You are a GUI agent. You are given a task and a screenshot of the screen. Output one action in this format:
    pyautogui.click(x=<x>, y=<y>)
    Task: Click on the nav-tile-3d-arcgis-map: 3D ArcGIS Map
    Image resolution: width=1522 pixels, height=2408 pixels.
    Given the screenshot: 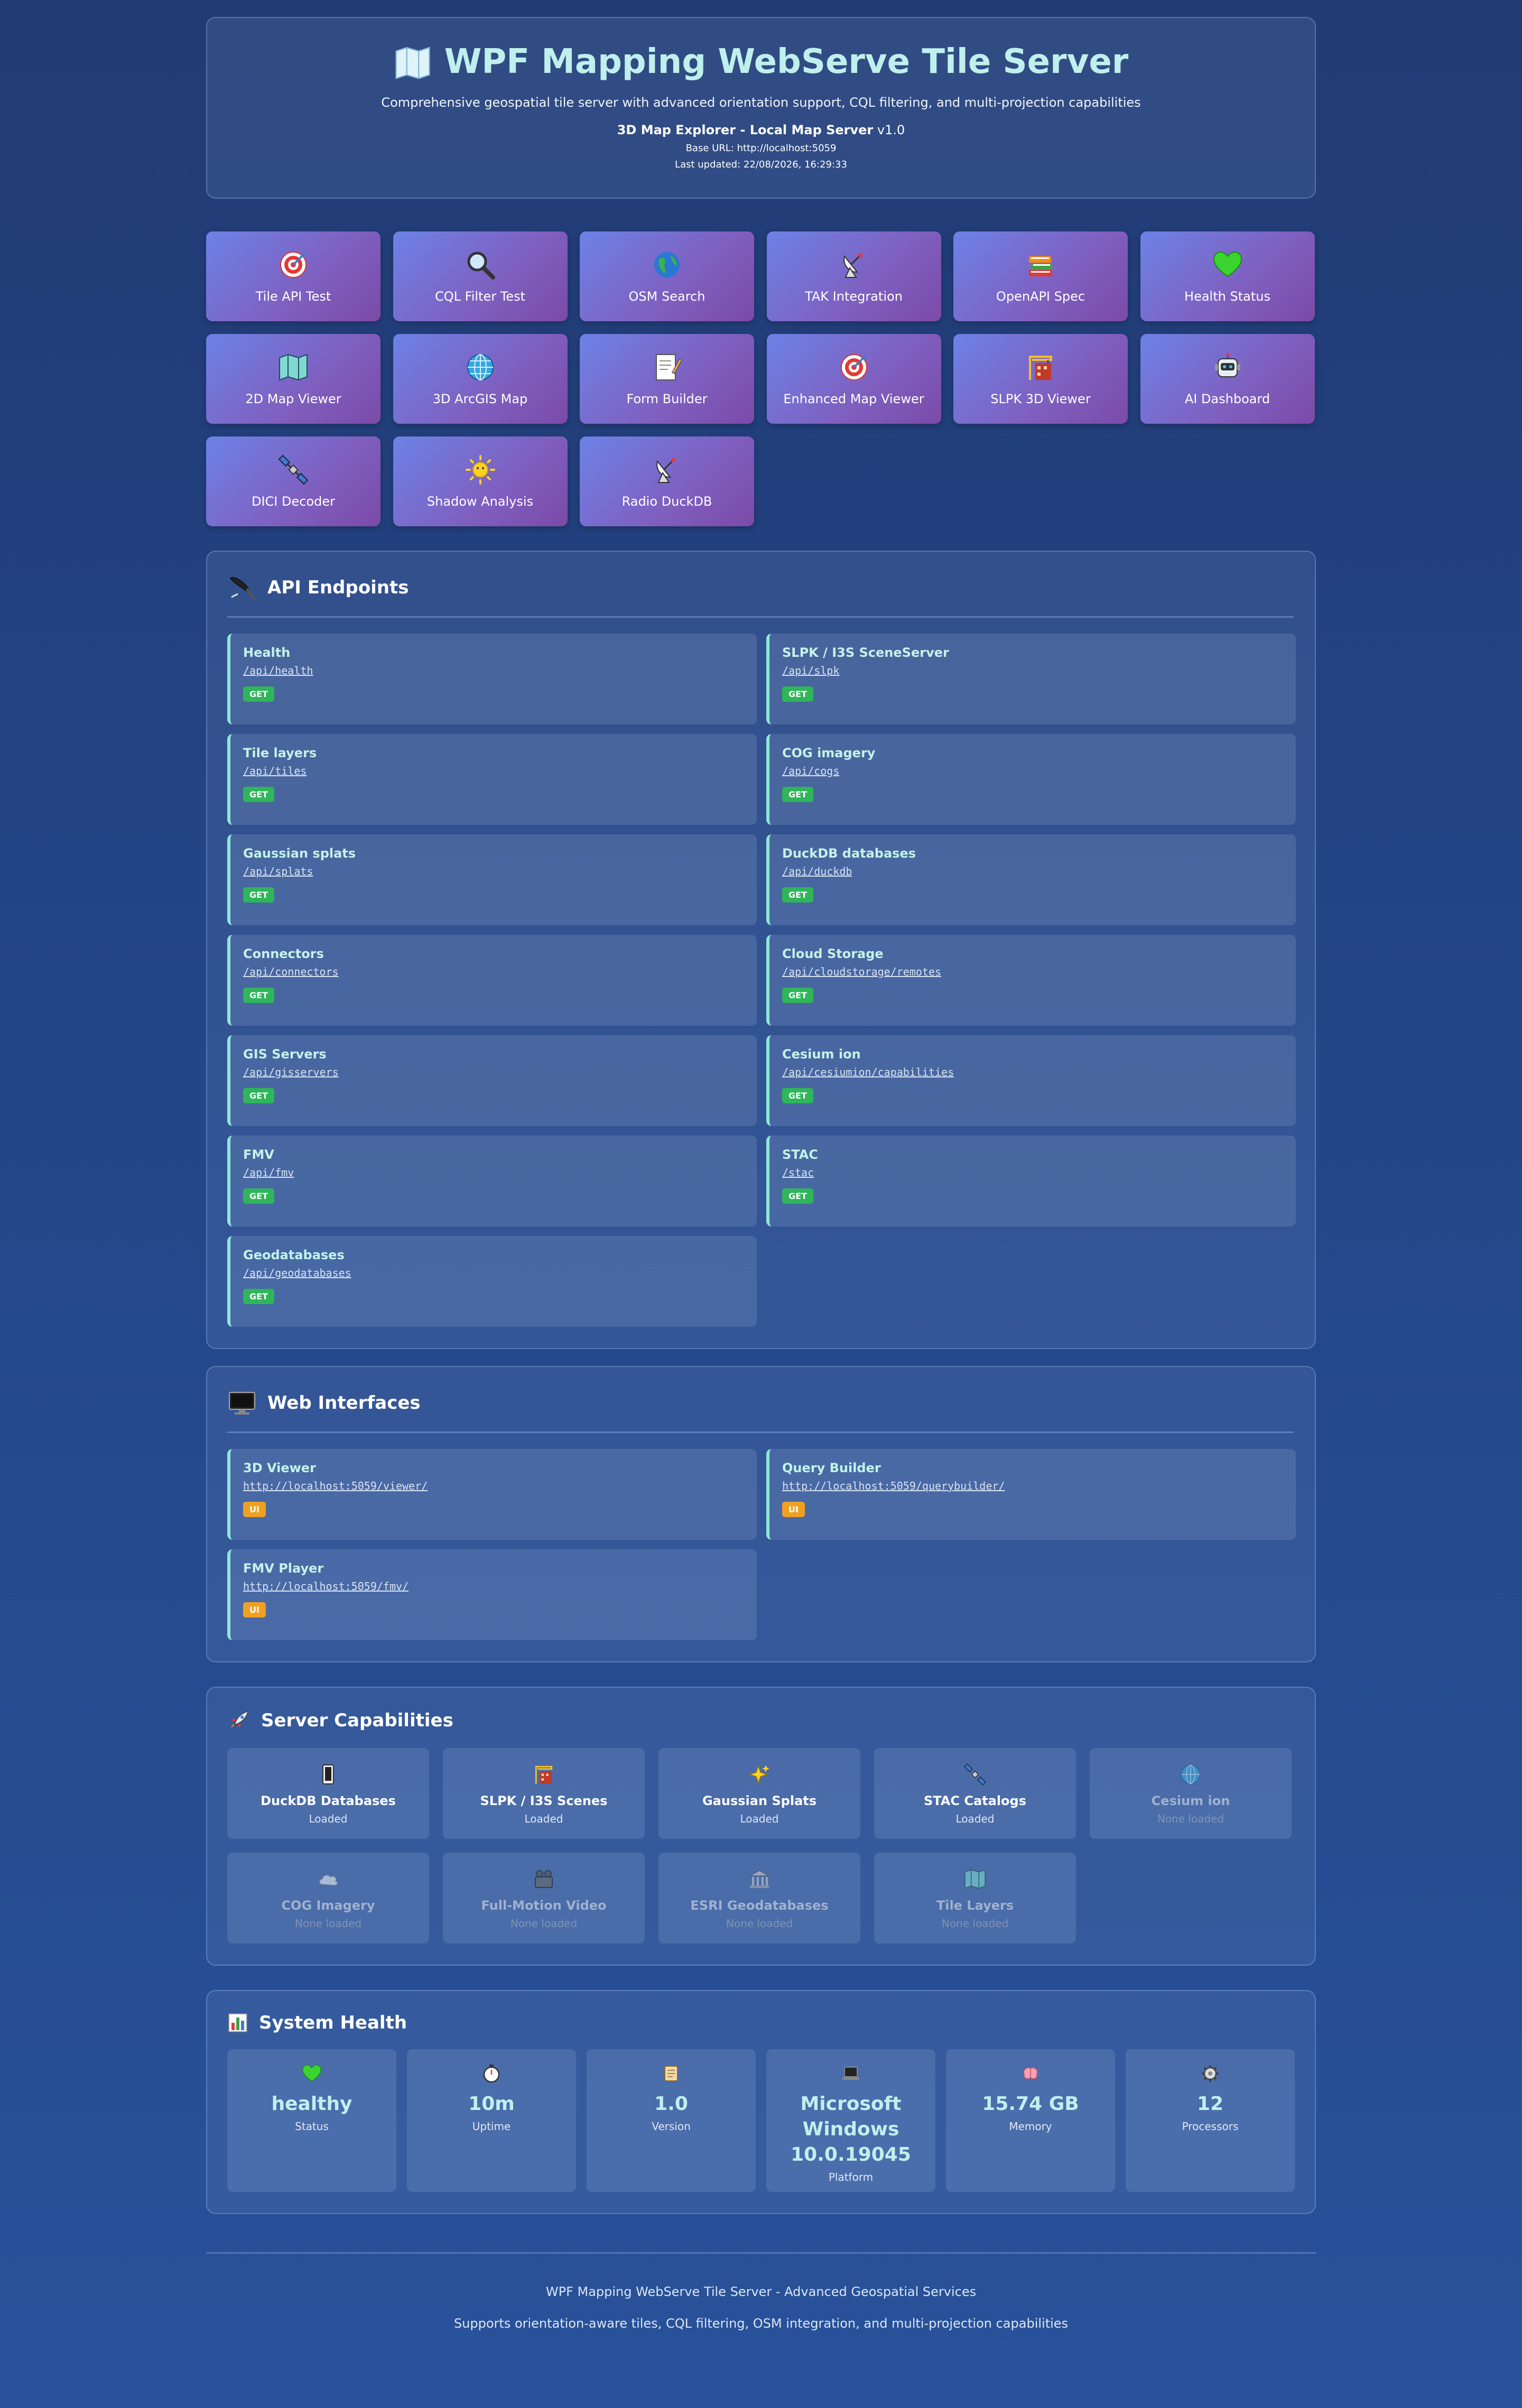 What is the action you would take?
    pyautogui.click(x=481, y=379)
    